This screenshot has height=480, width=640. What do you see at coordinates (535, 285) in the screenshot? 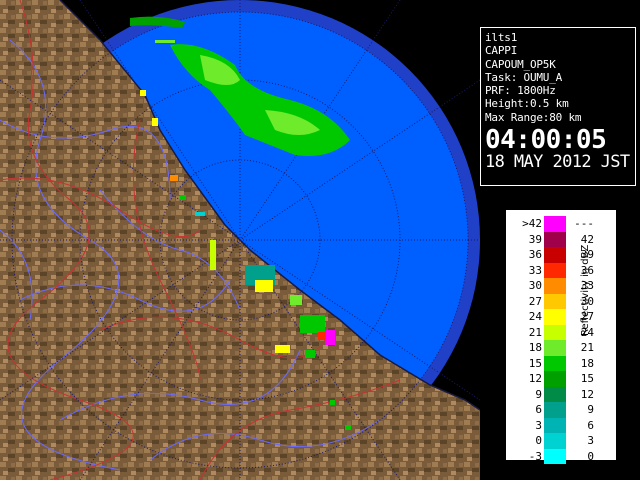
I see `legend-low-value: 30` at bounding box center [535, 285].